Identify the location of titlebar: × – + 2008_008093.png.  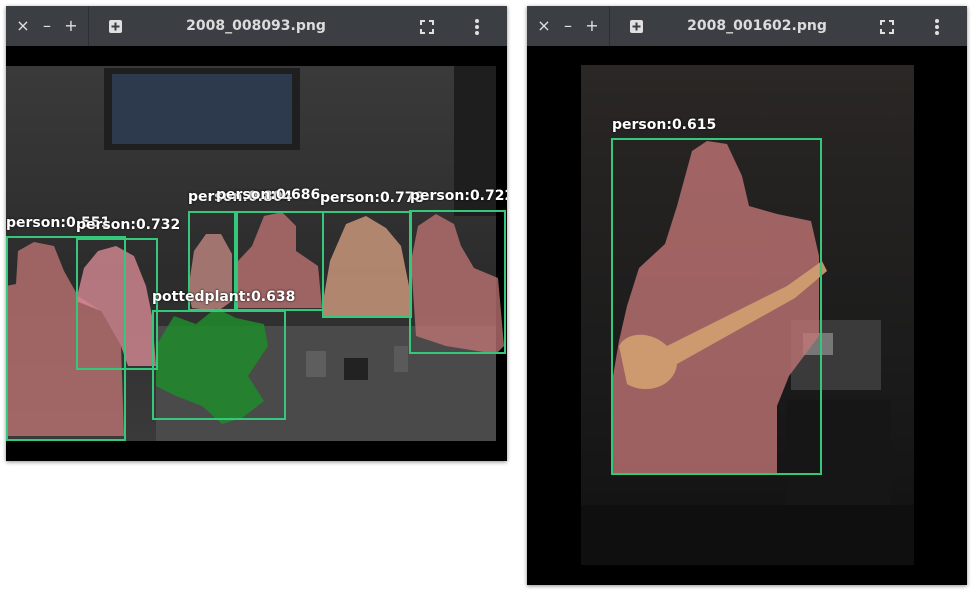
(256, 26).